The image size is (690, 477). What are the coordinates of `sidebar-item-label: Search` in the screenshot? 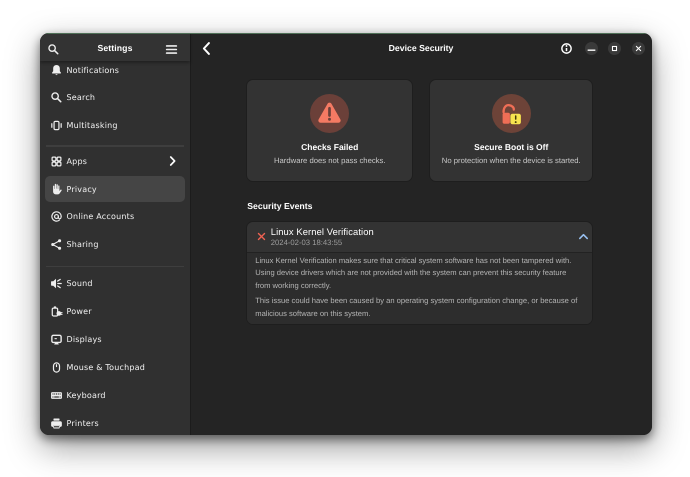 It's located at (81, 98).